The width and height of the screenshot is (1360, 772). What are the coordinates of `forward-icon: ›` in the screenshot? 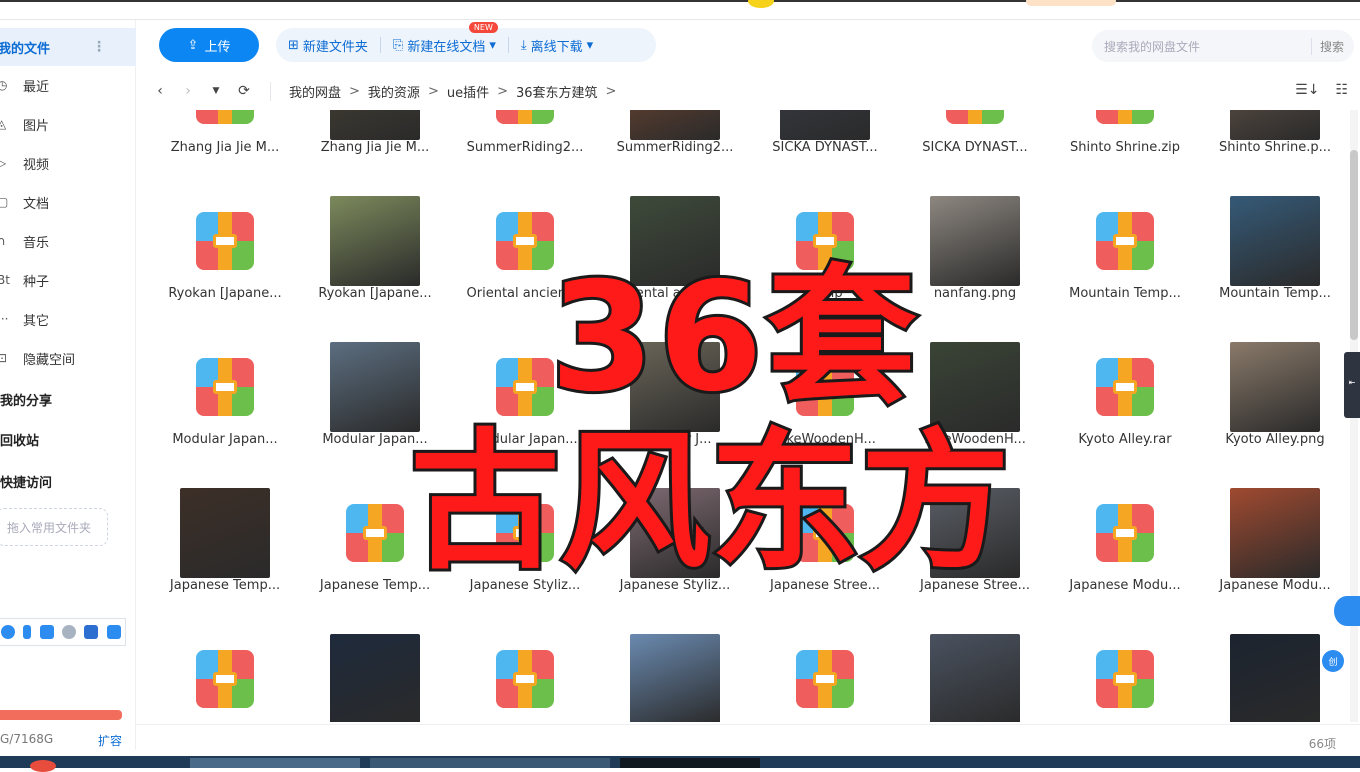 It's located at (188, 91).